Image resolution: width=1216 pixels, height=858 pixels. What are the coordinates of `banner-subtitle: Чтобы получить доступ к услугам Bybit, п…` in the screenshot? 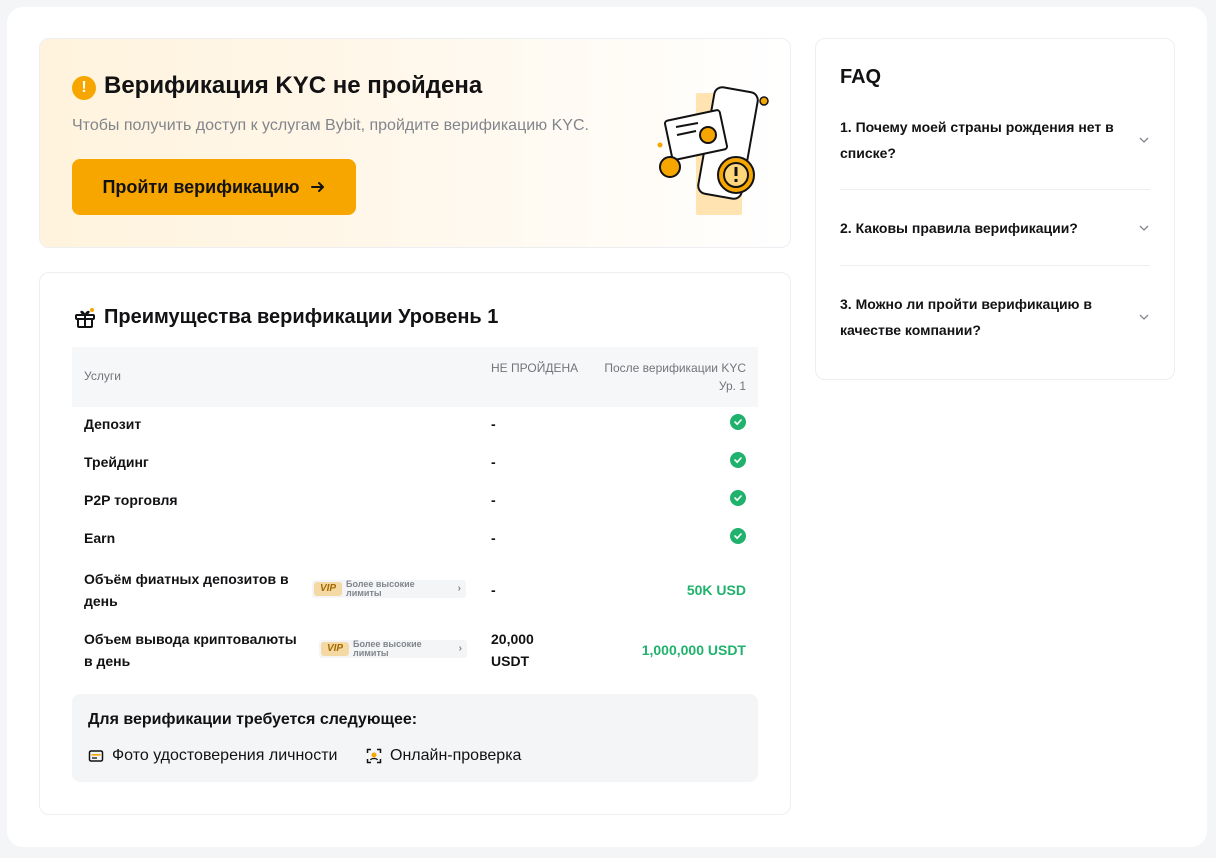 It's located at (330, 125).